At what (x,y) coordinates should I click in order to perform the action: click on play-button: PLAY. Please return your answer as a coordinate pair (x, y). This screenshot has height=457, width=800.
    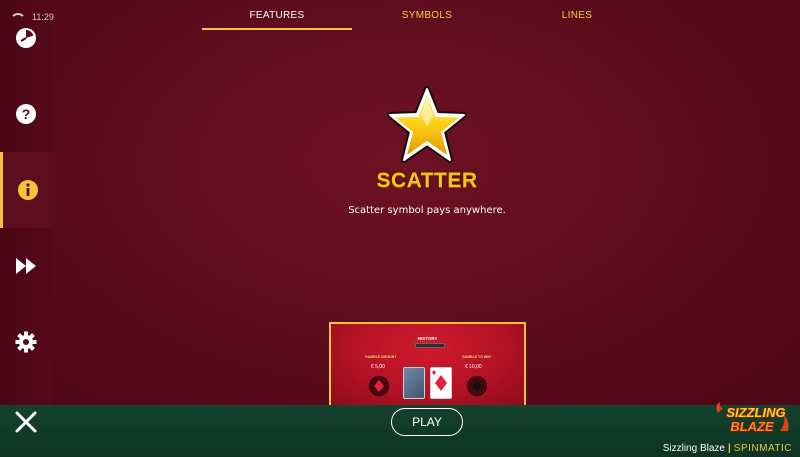
    Looking at the image, I should click on (427, 422).